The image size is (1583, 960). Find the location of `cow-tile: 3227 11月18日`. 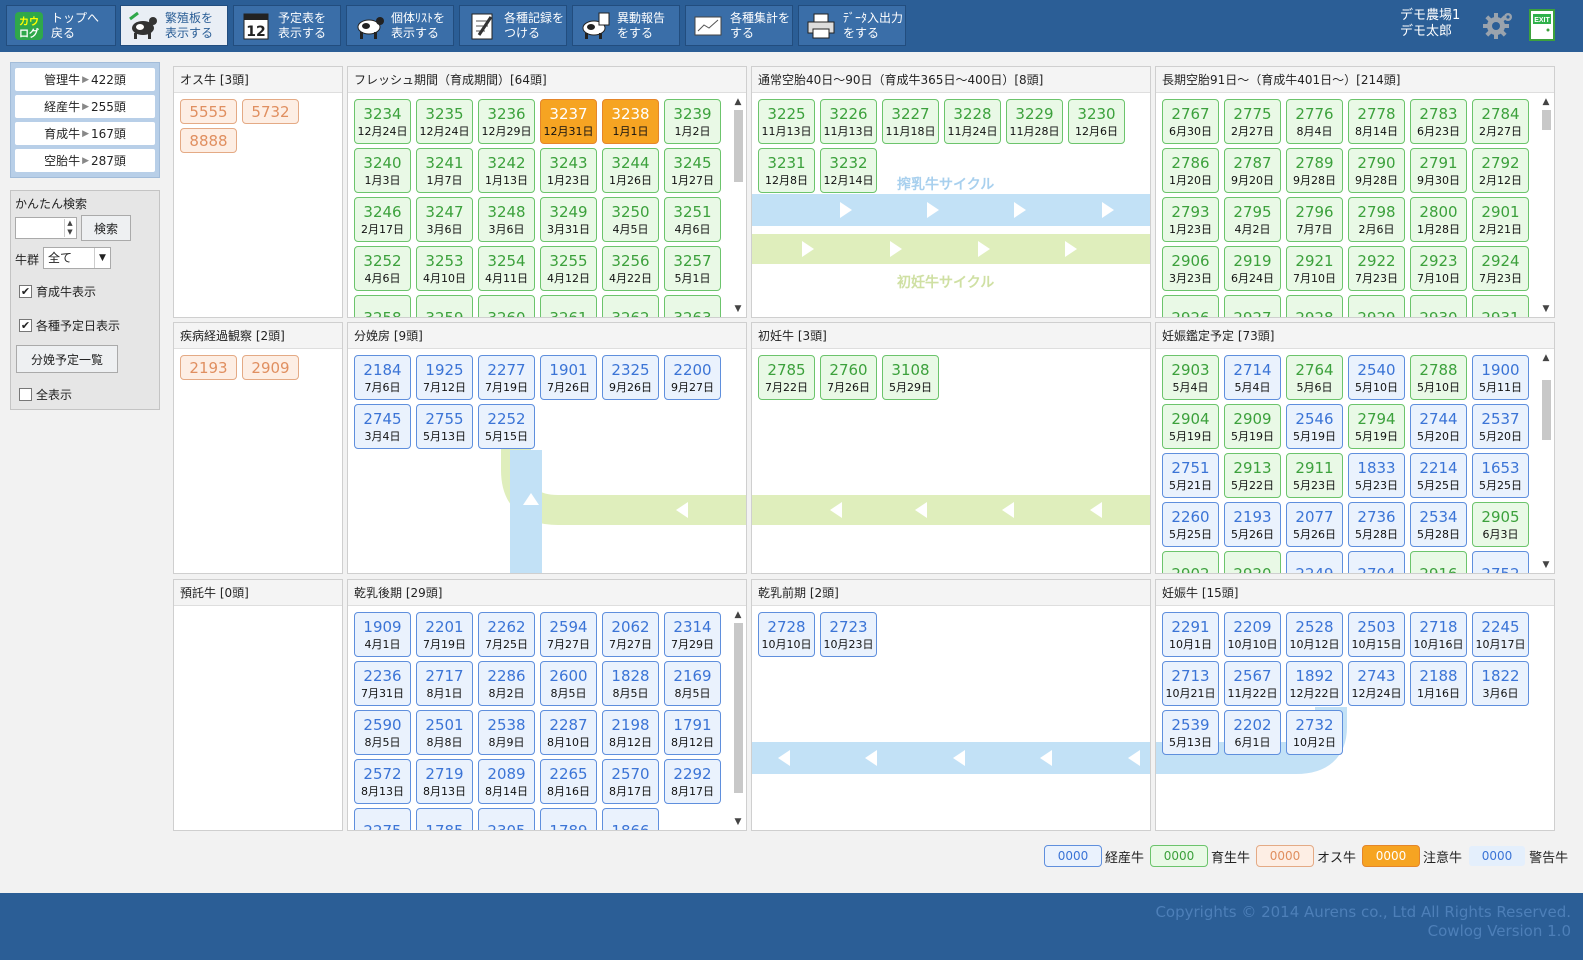

cow-tile: 3227 11月18日 is located at coordinates (910, 121).